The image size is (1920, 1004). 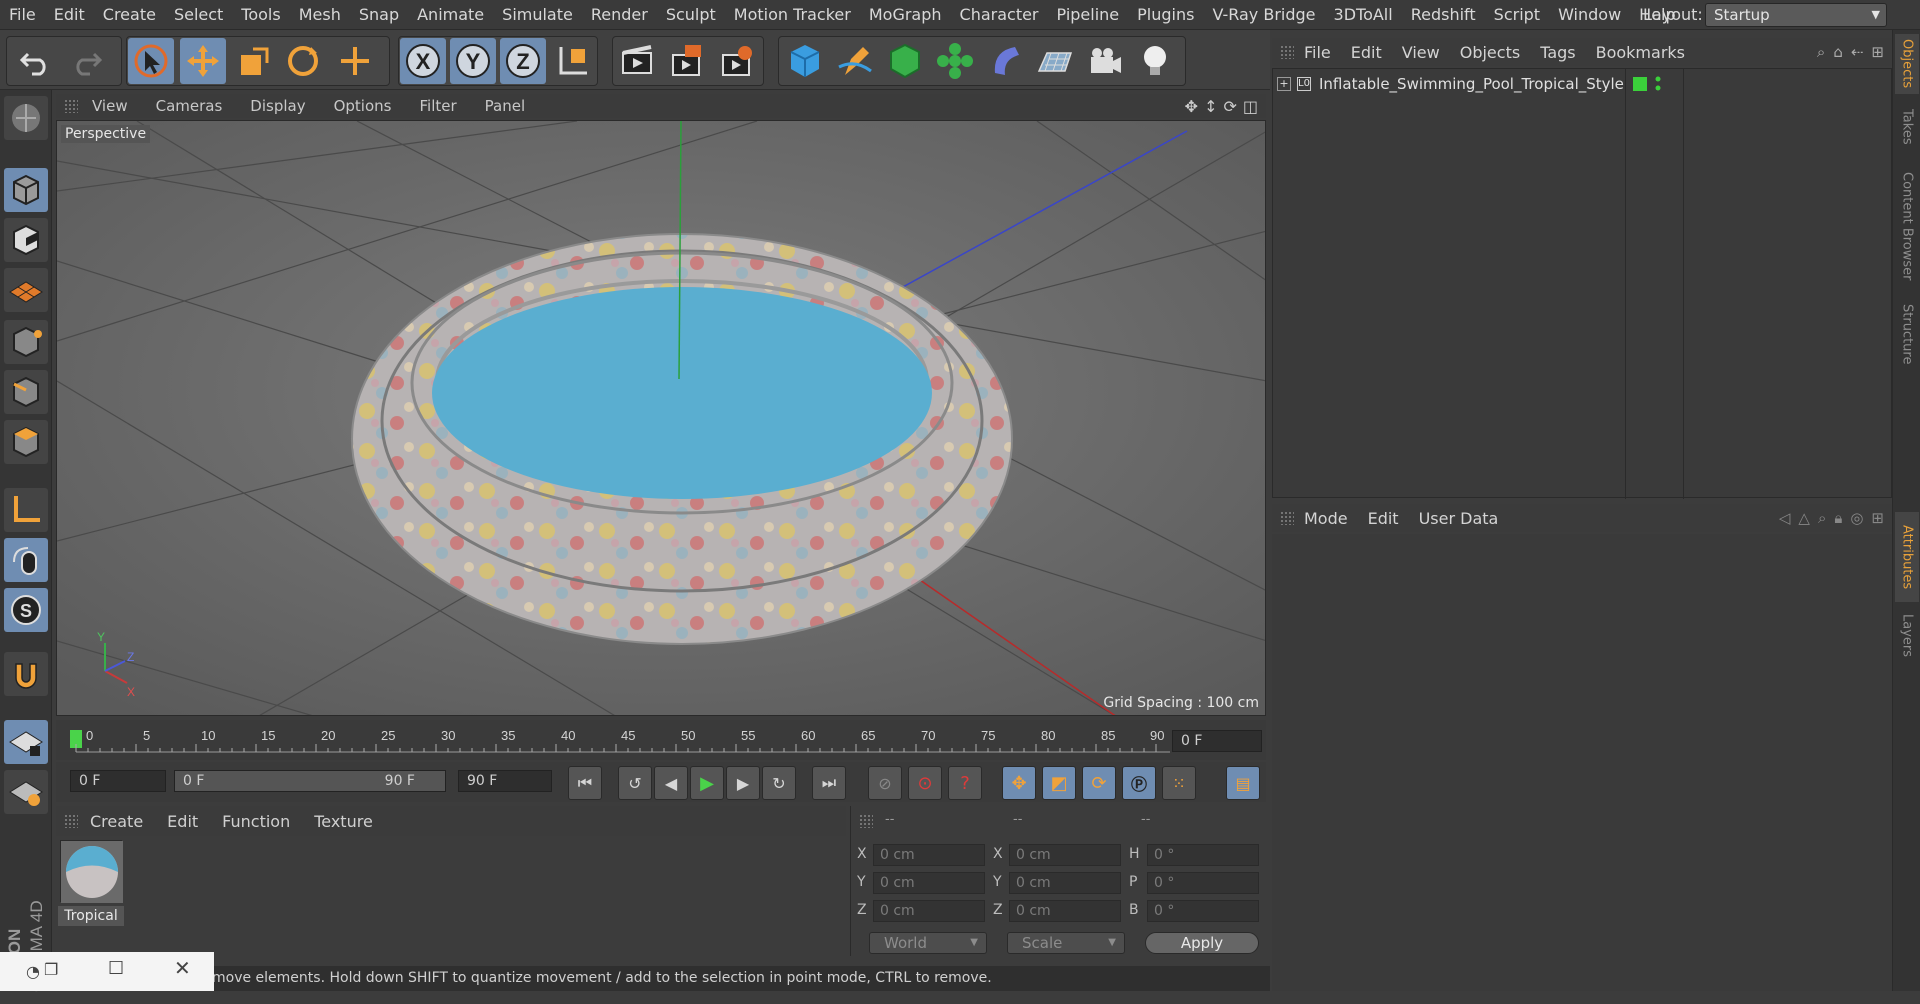 I want to click on menu-redshift: Redshift, so click(x=1443, y=15).